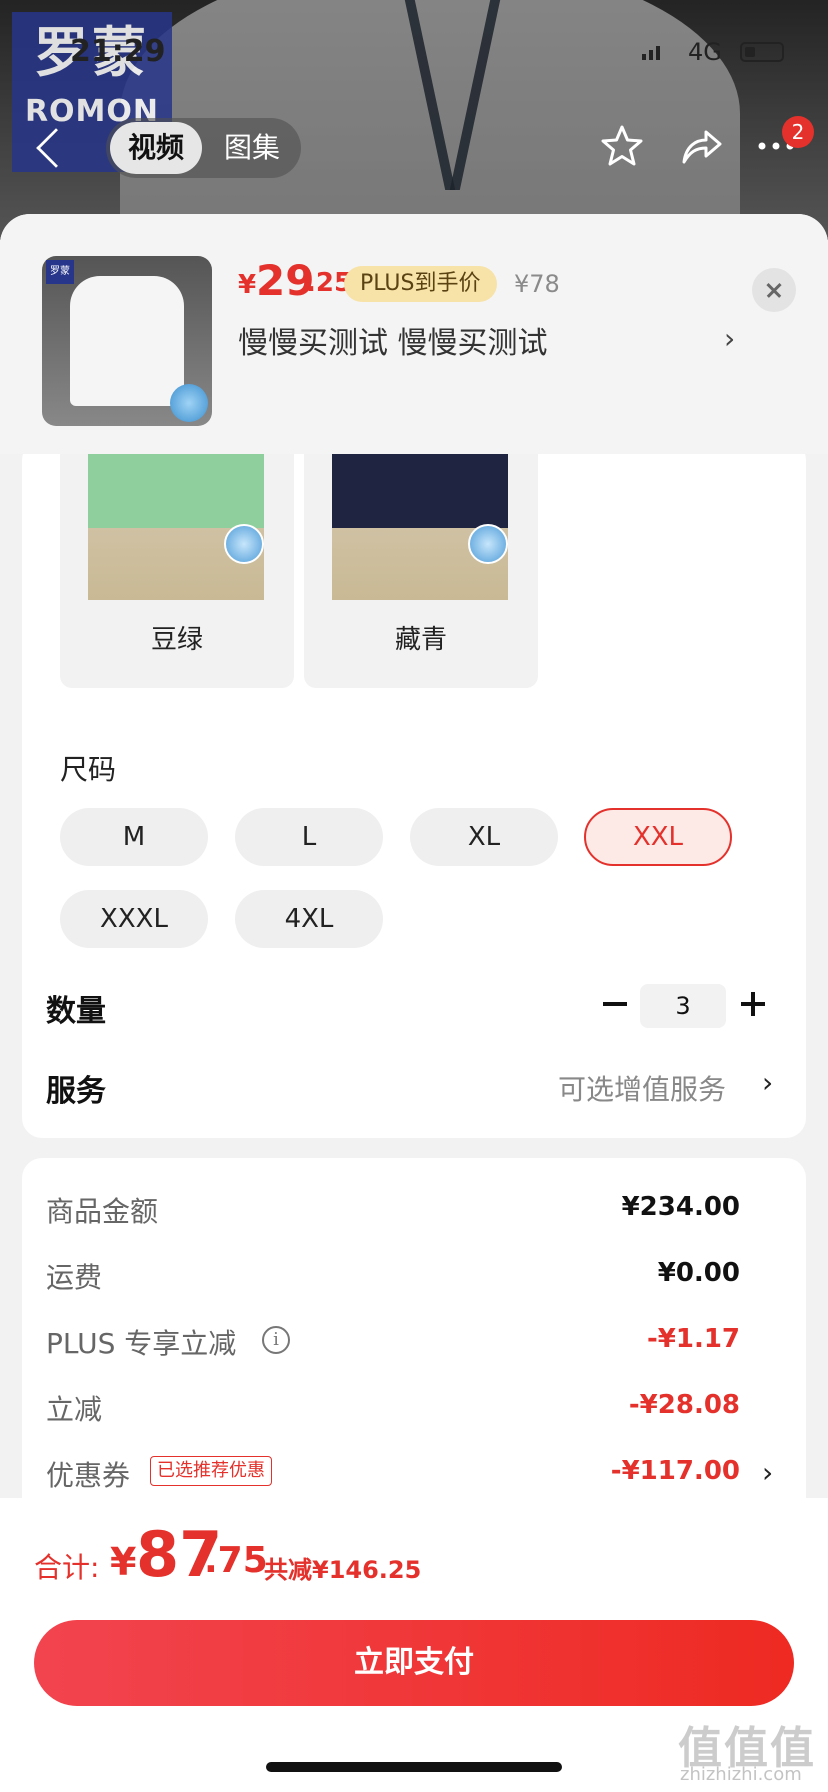  What do you see at coordinates (156, 148) in the screenshot?
I see `tab-video: 视频` at bounding box center [156, 148].